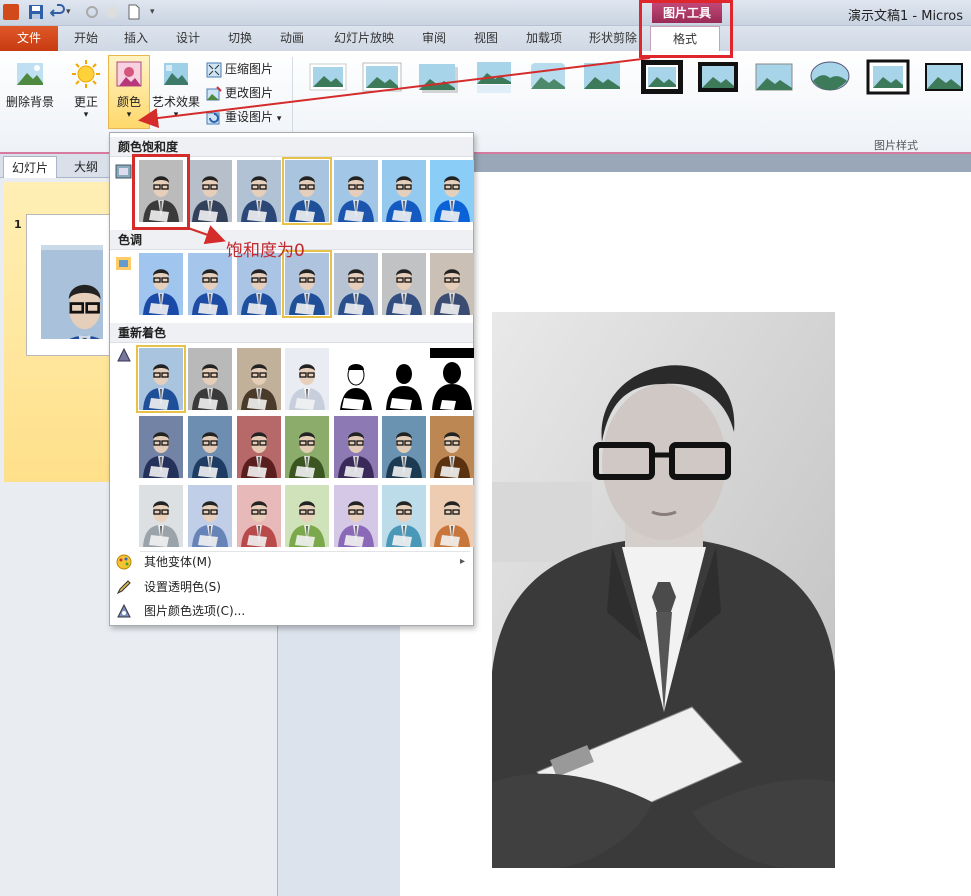  Describe the element at coordinates (462, 561) in the screenshot. I see `submenu-arrow-icon: ▸` at that location.